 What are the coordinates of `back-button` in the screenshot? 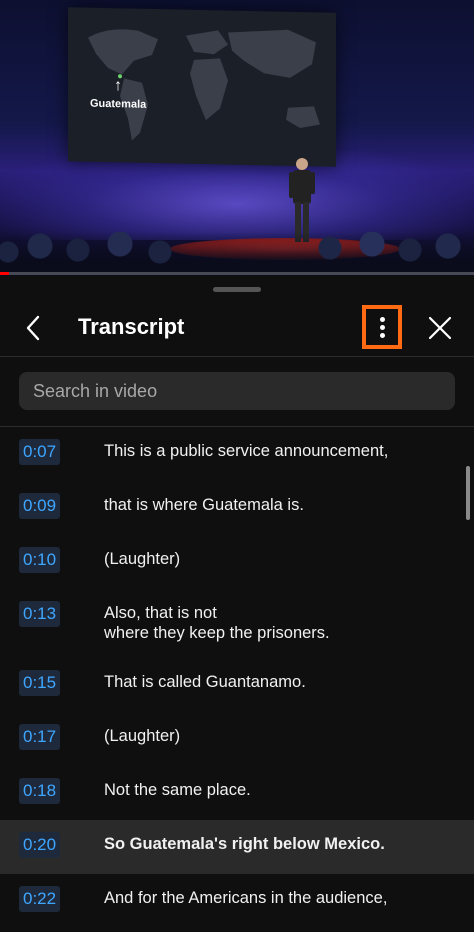 It's located at (34, 328).